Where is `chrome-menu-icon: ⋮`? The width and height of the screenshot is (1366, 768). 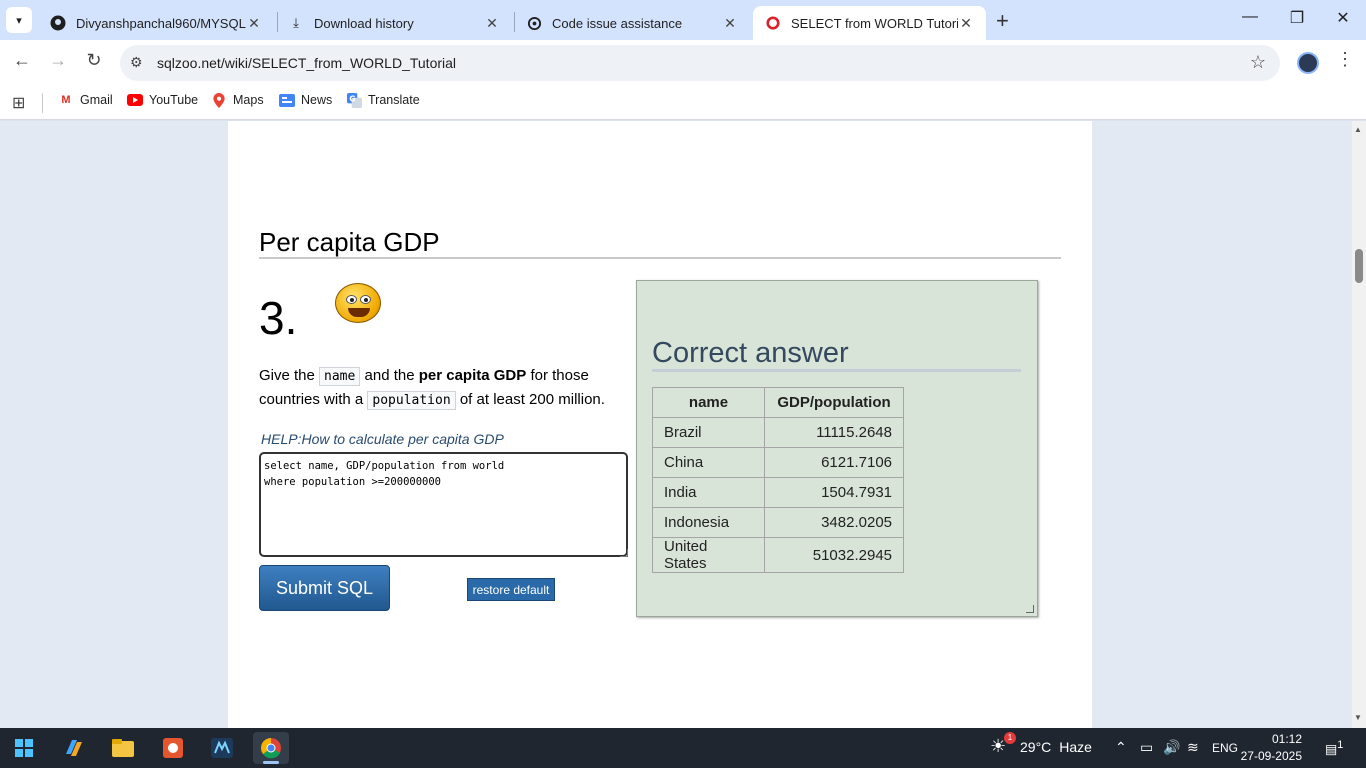
chrome-menu-icon: ⋮ is located at coordinates (1345, 59).